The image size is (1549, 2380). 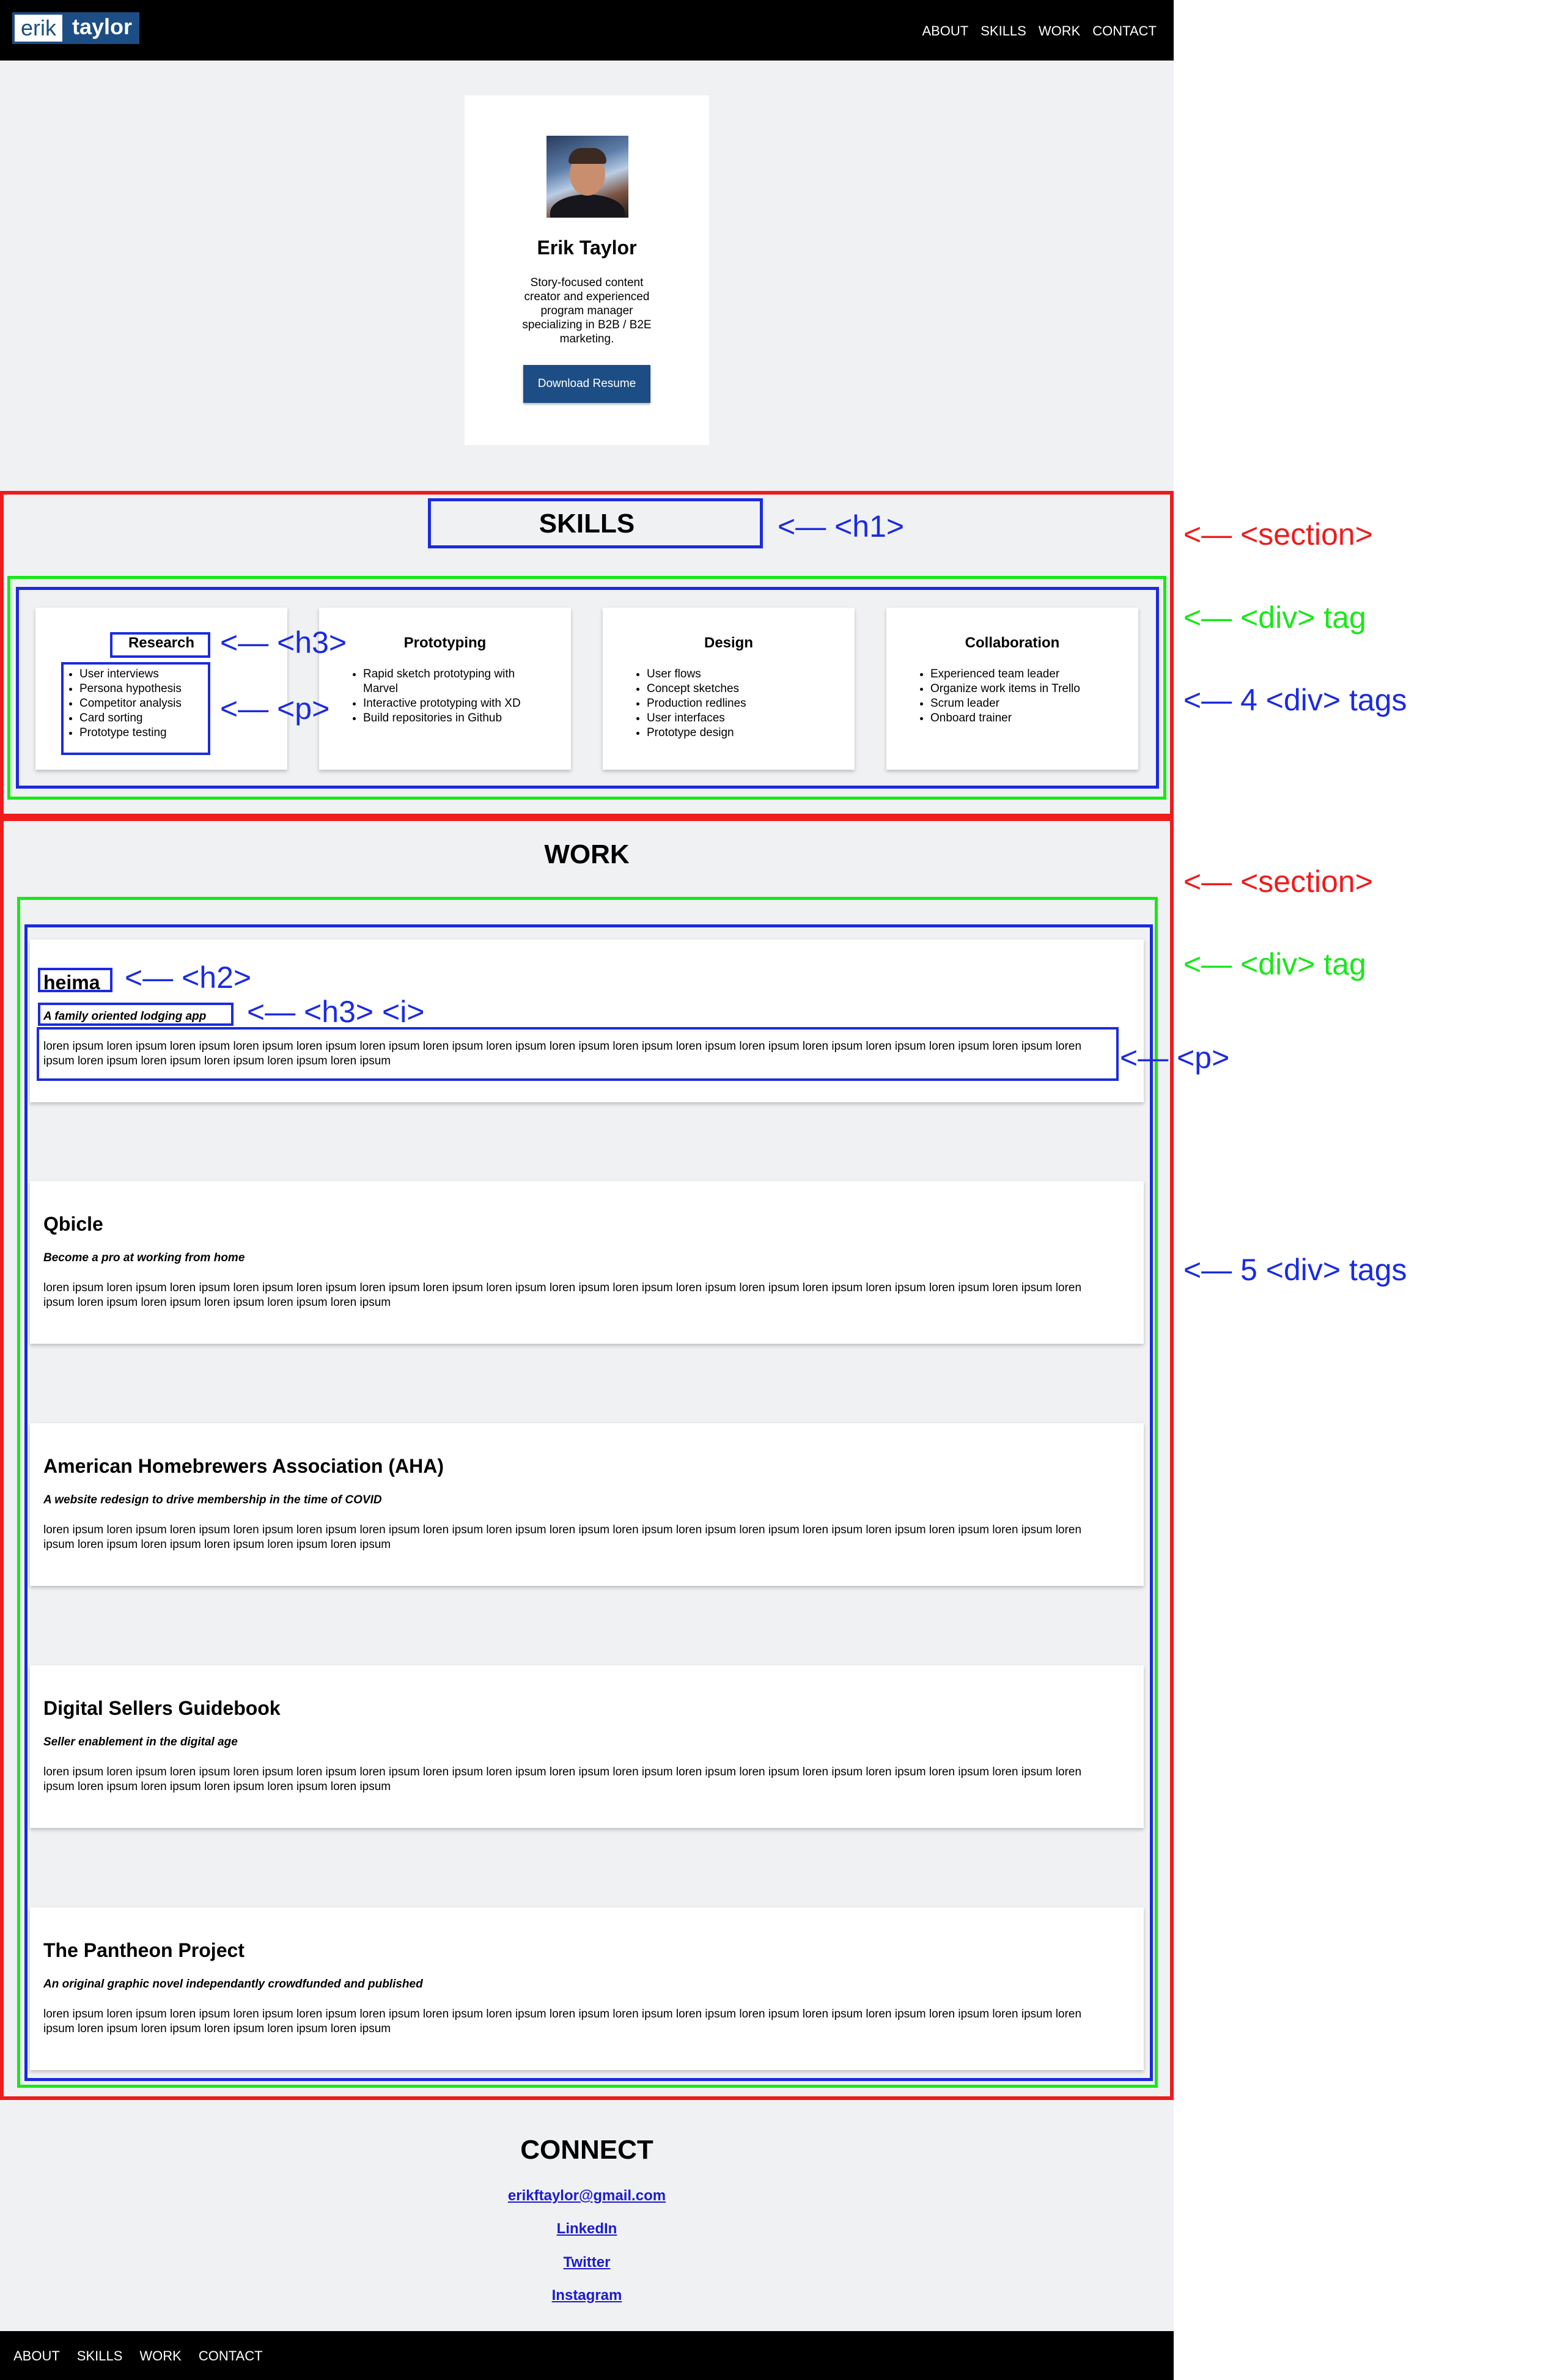 I want to click on footer-navbar: ABOUT SKILLS WORK CONTACT, so click(x=587, y=2355).